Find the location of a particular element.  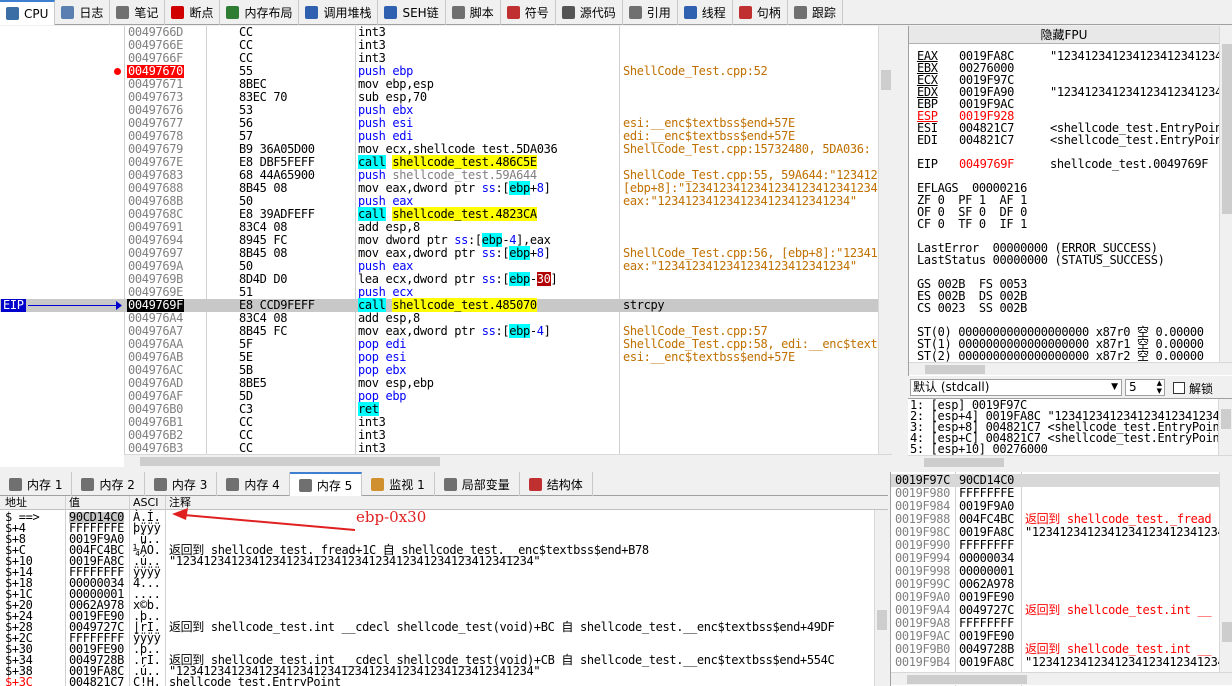

dump-row: $+20 0062A978 x©b. is located at coordinates (437, 605).